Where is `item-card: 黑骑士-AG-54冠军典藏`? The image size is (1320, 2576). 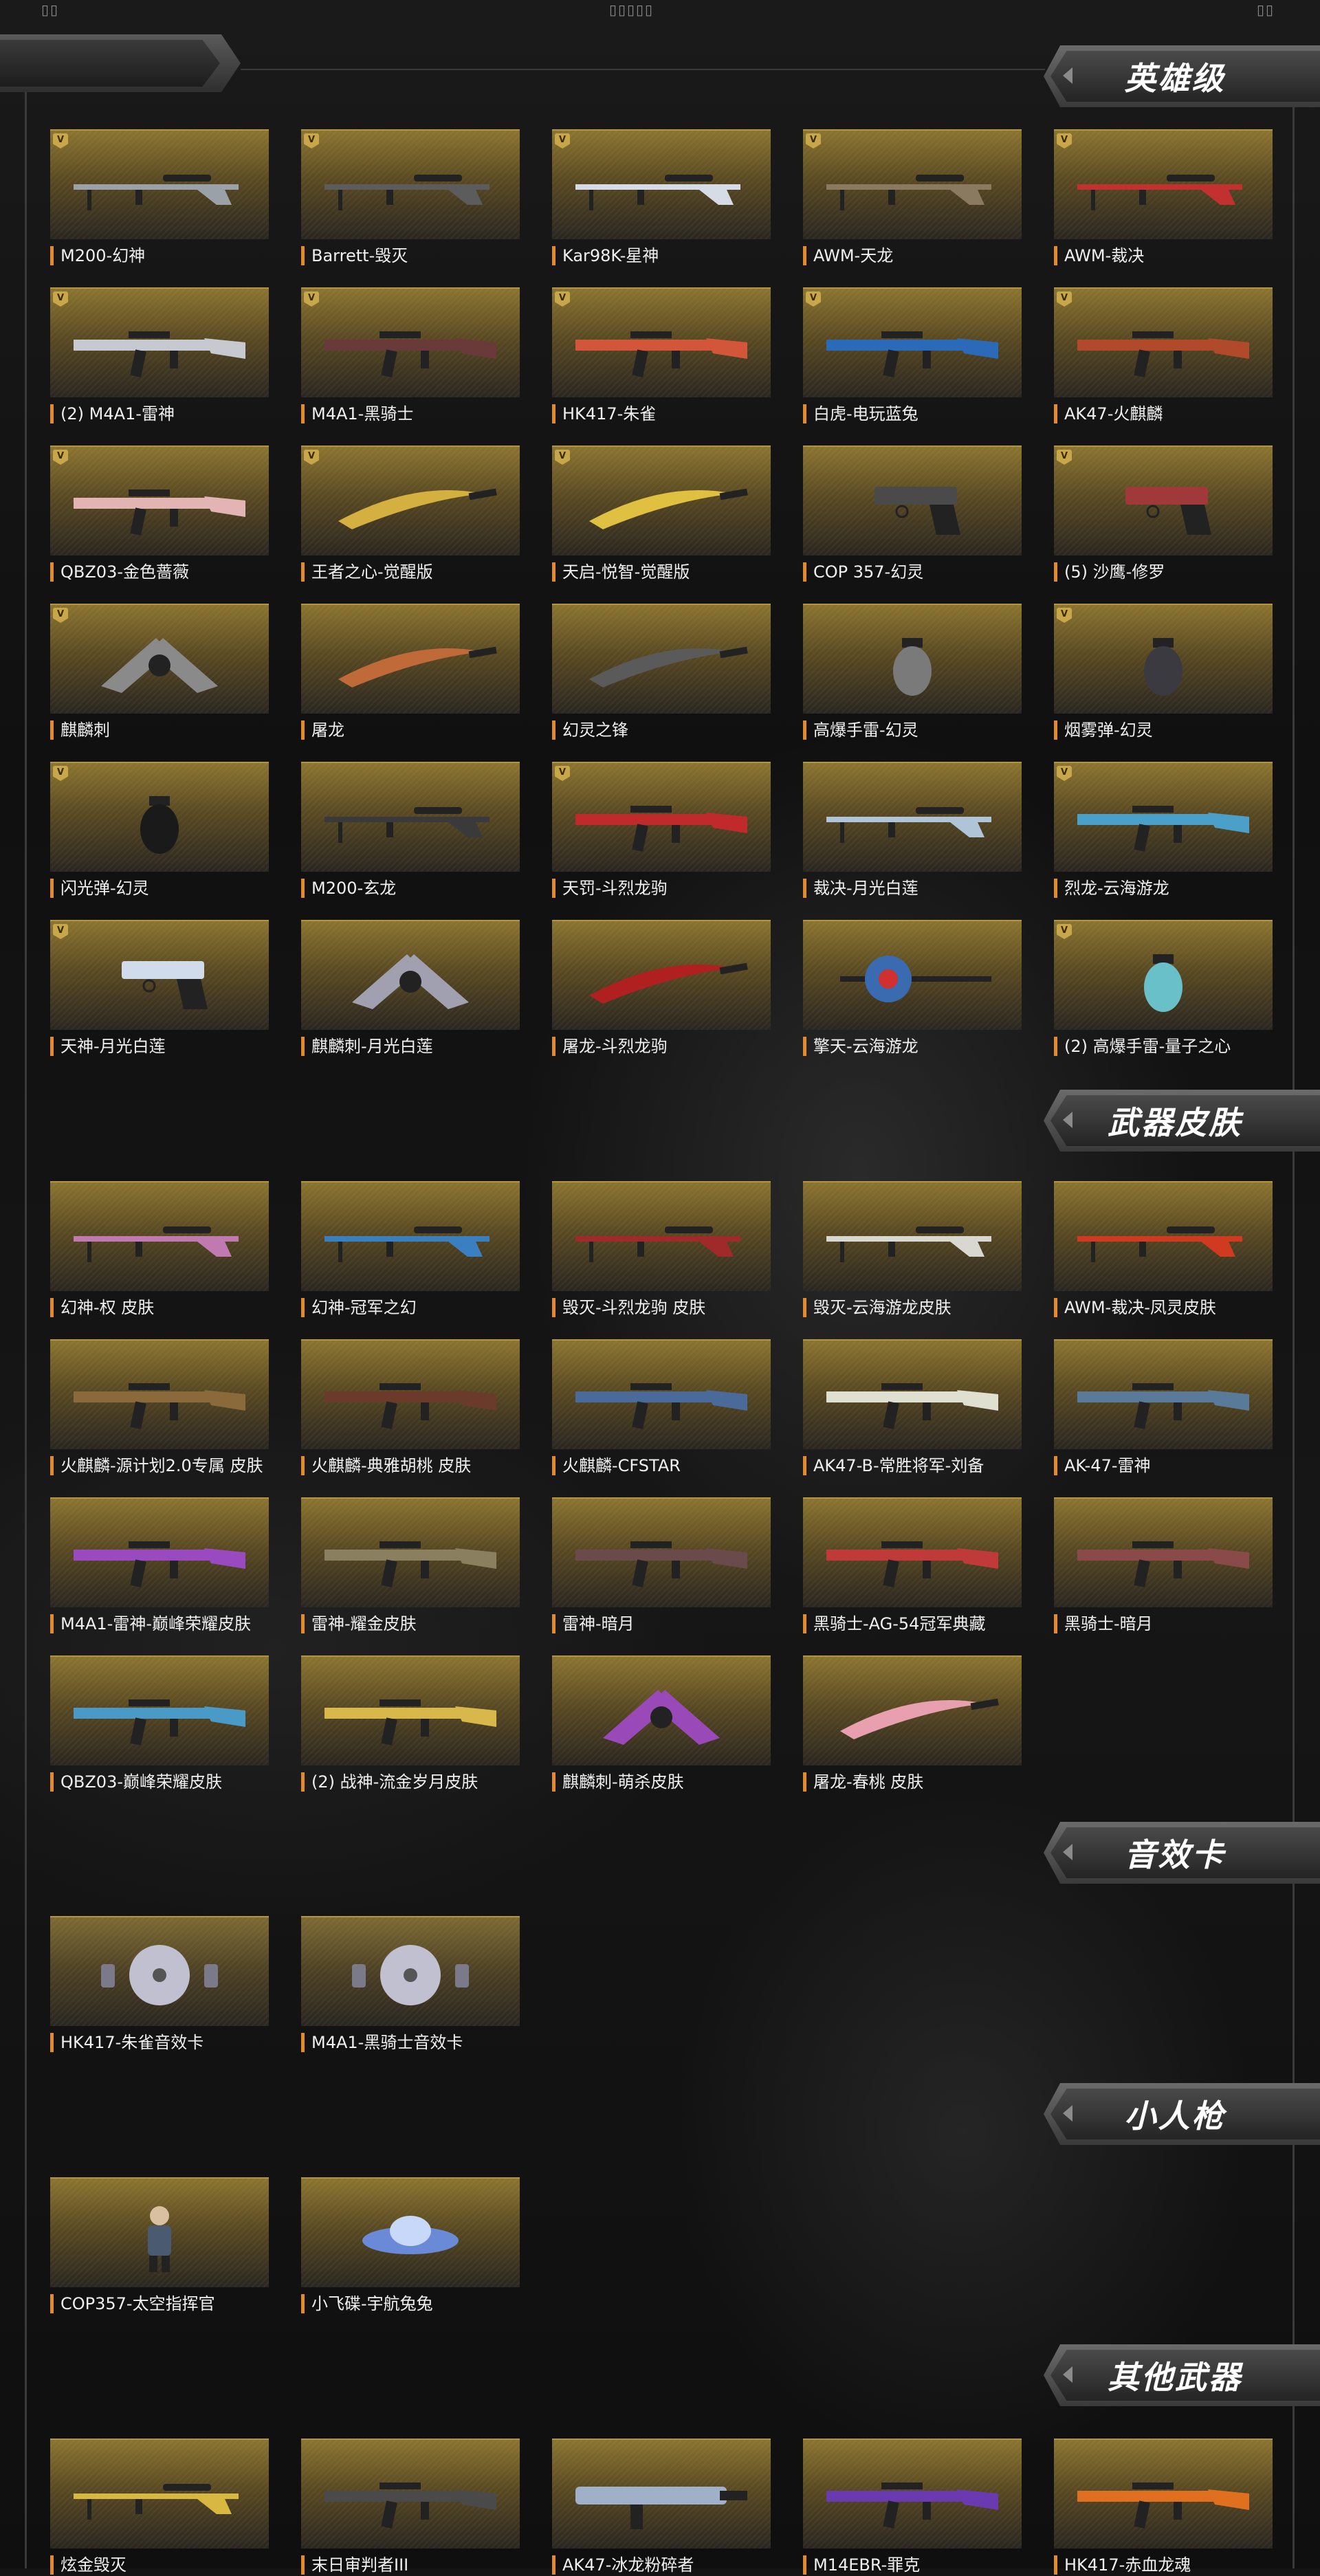 item-card: 黑骑士-AG-54冠军典藏 is located at coordinates (912, 1566).